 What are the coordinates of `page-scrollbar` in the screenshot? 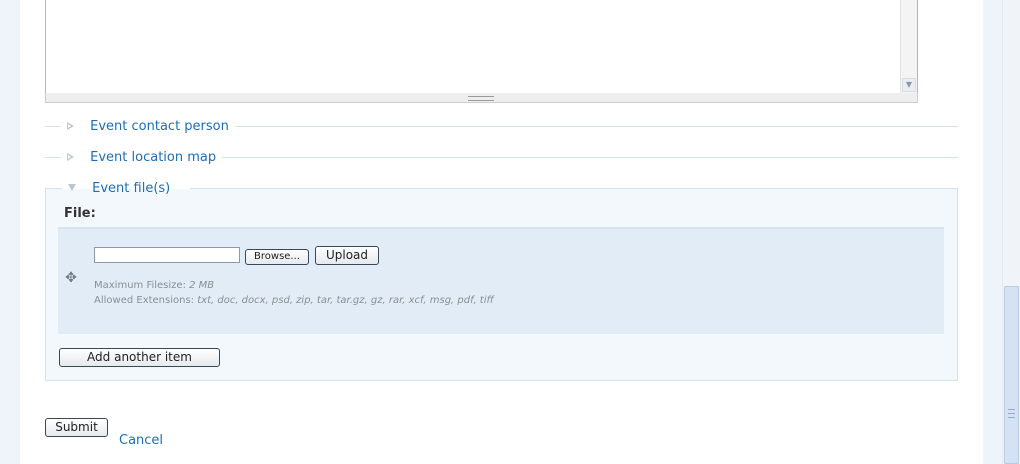 It's located at (1011, 232).